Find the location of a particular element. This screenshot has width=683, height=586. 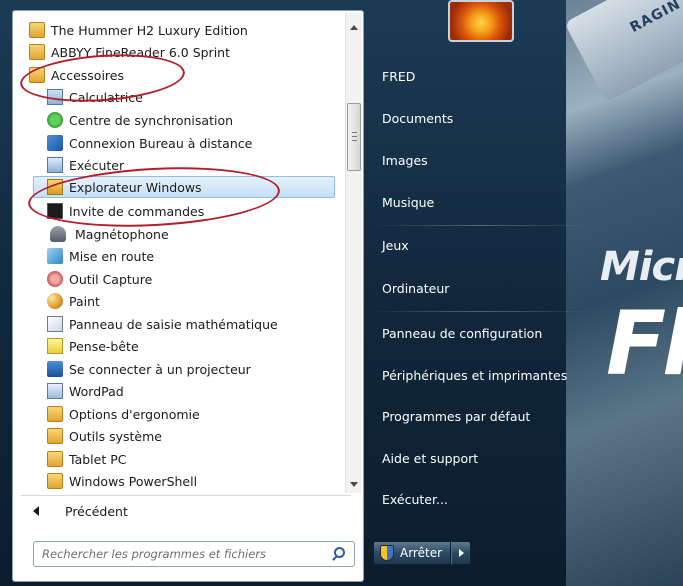

program-item-system-tools: Outils système is located at coordinates (195, 436).